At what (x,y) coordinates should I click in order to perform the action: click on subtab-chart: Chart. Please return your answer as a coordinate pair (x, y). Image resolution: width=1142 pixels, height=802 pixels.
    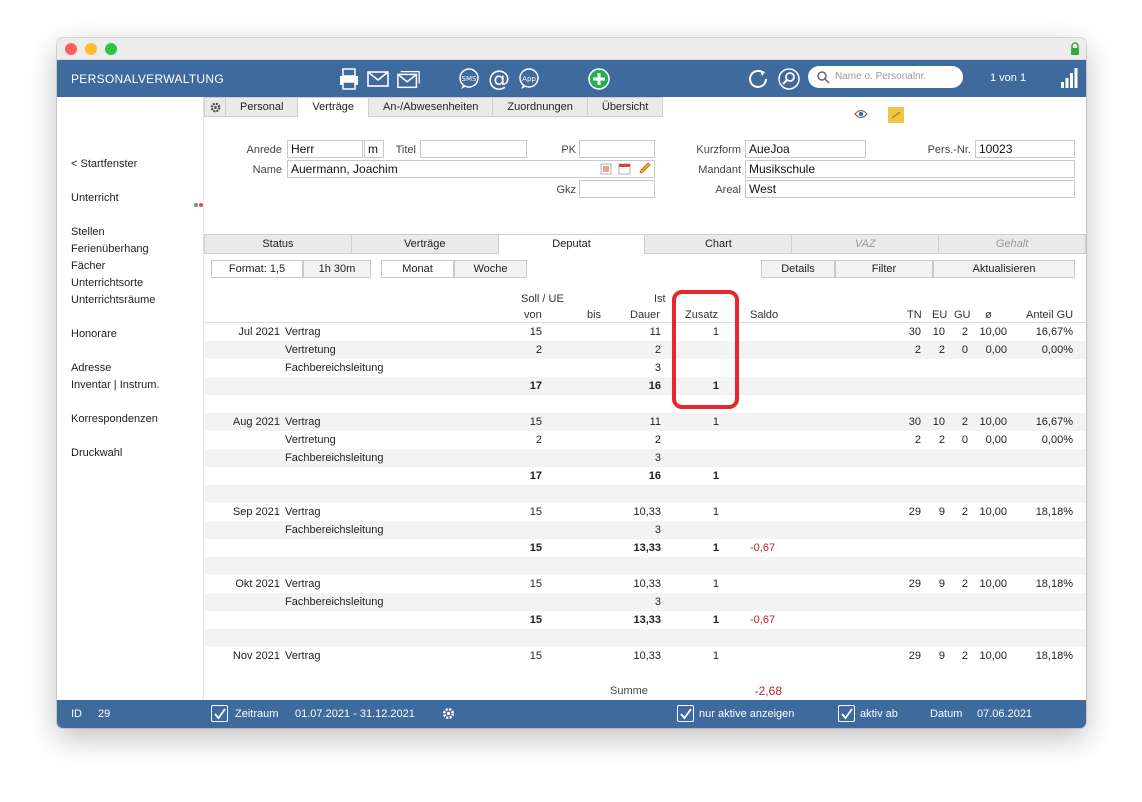
    Looking at the image, I should click on (719, 244).